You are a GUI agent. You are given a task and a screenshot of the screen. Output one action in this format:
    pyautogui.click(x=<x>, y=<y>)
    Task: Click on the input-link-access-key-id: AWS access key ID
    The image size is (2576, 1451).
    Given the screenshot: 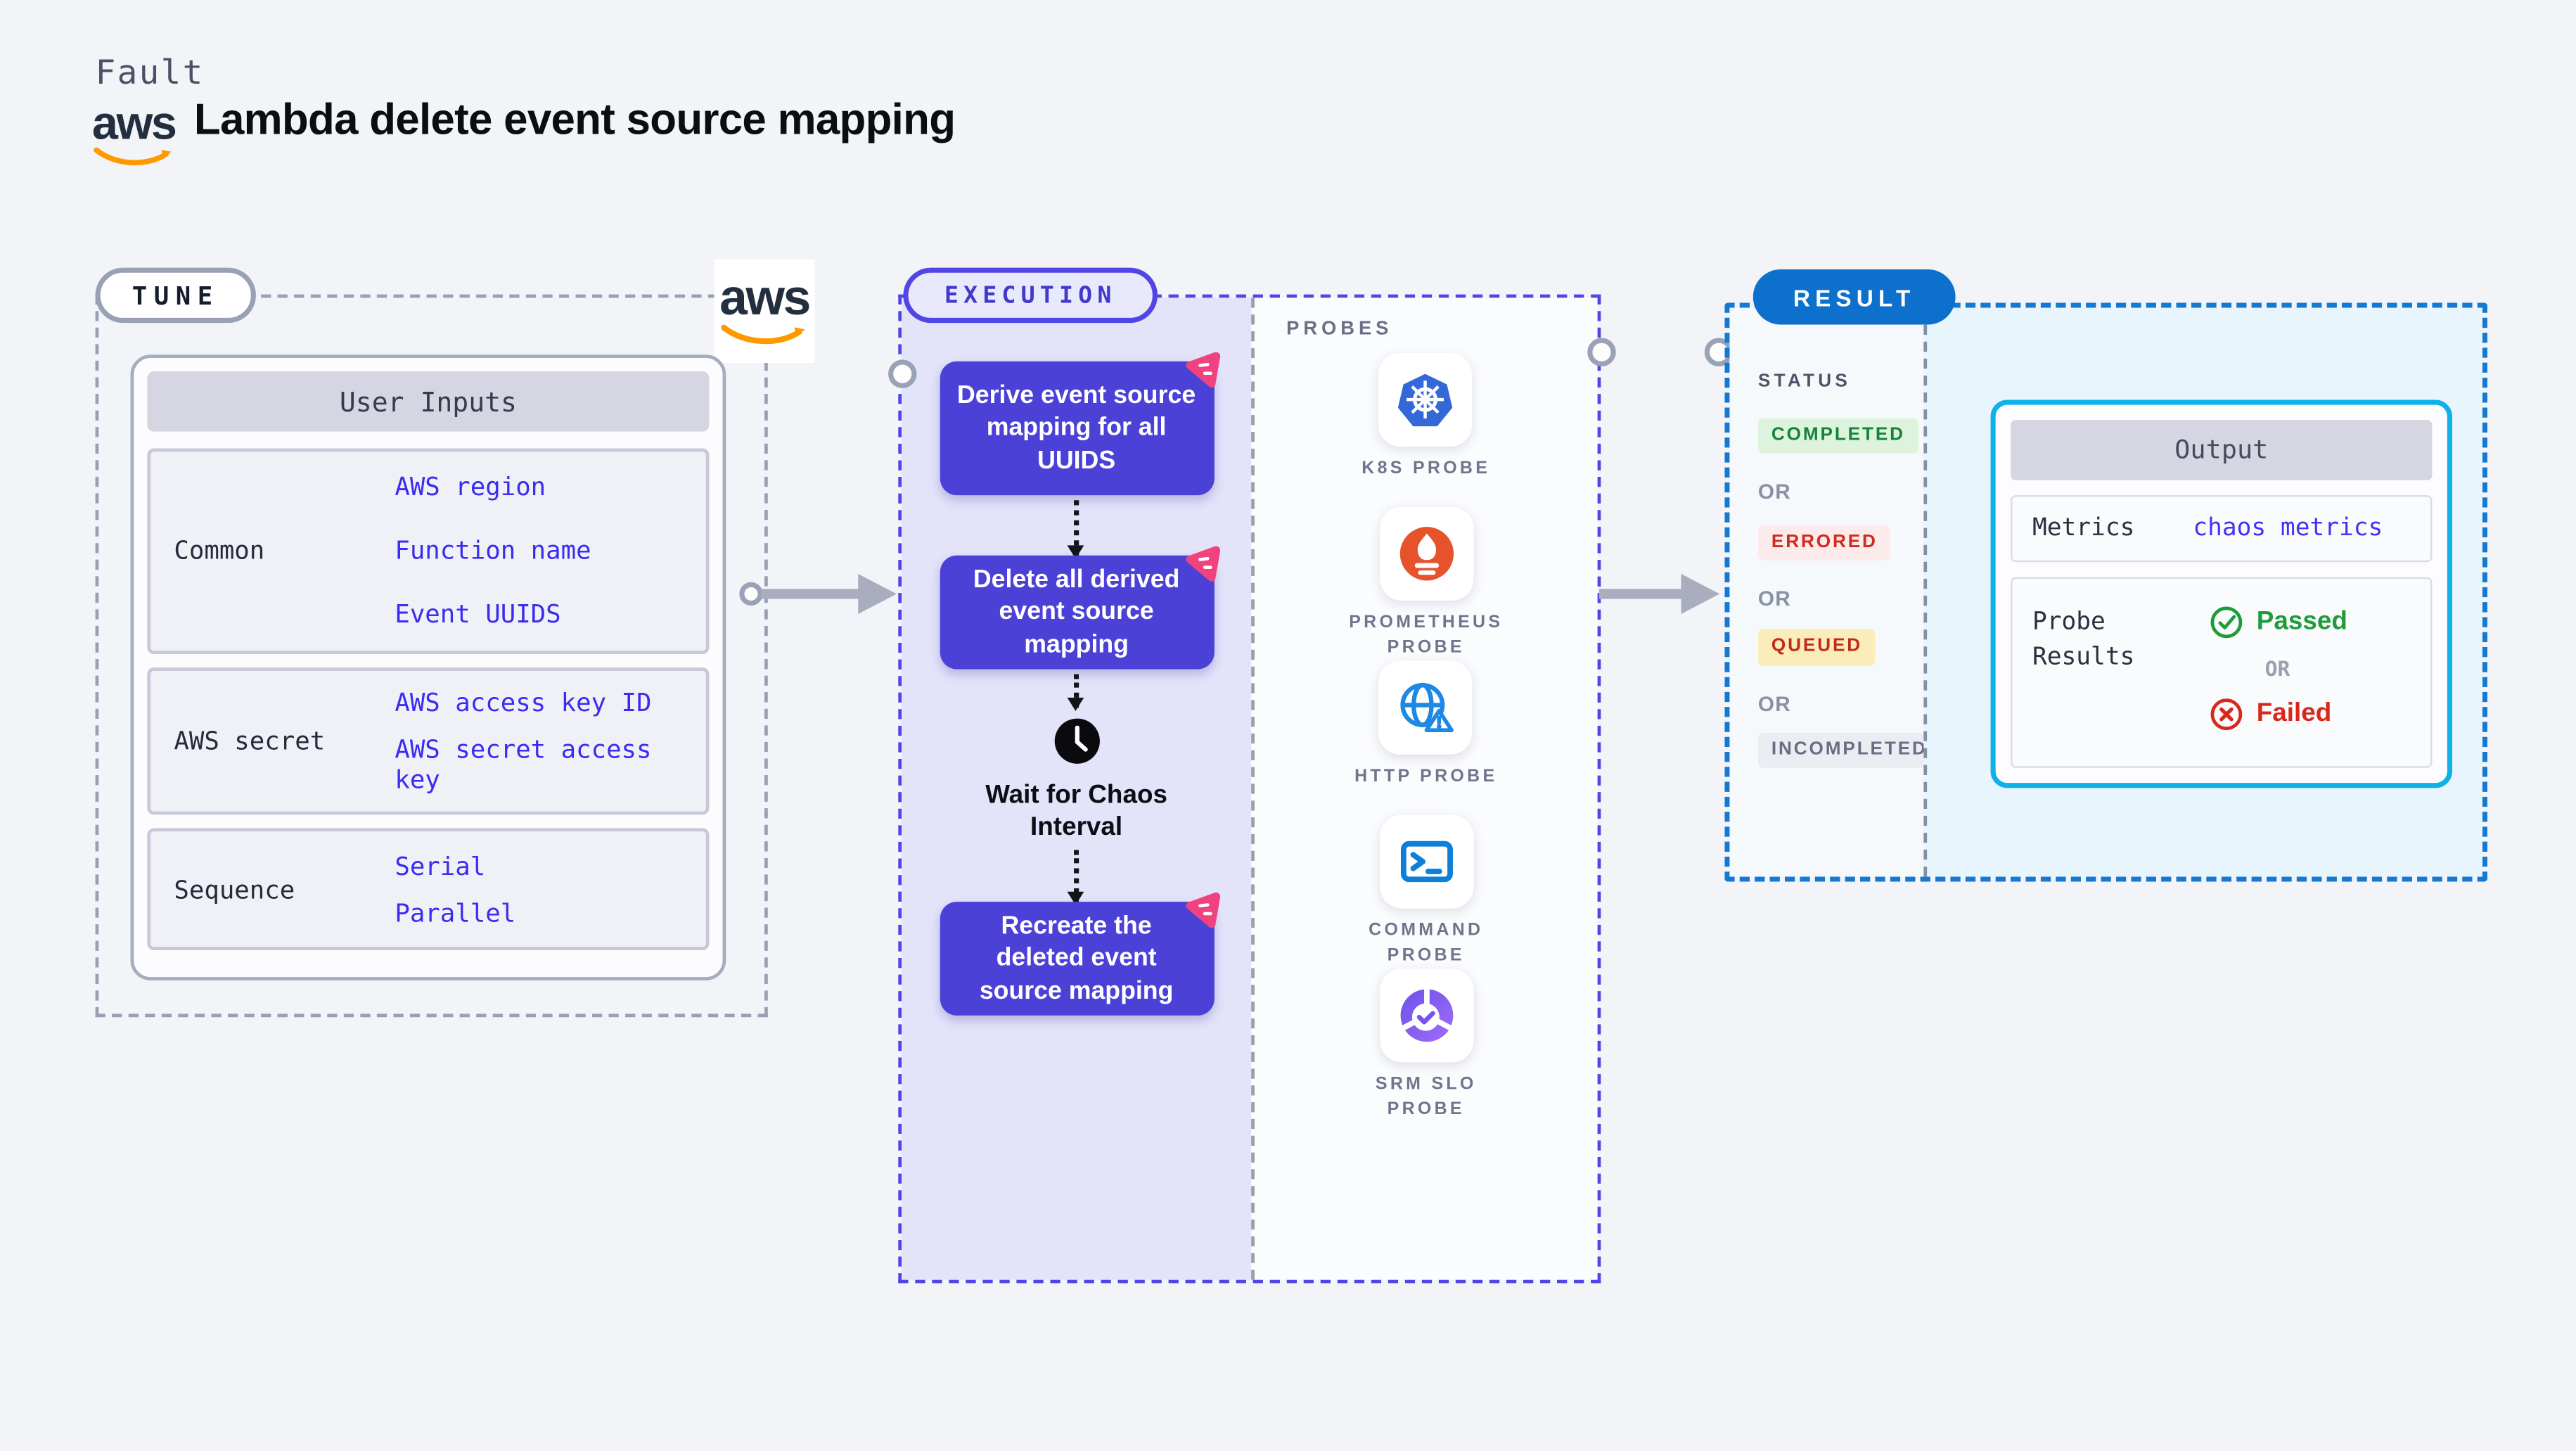 What is the action you would take?
    pyautogui.click(x=528, y=702)
    